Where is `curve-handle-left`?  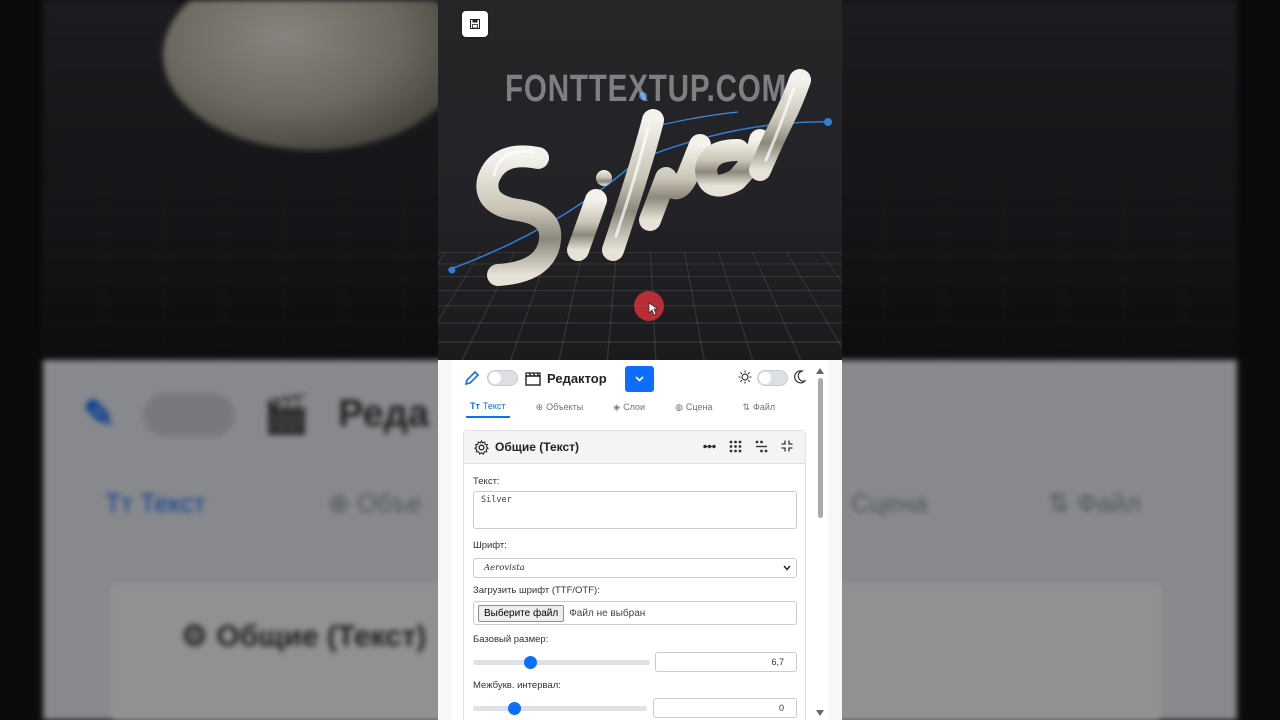 curve-handle-left is located at coordinates (452, 270).